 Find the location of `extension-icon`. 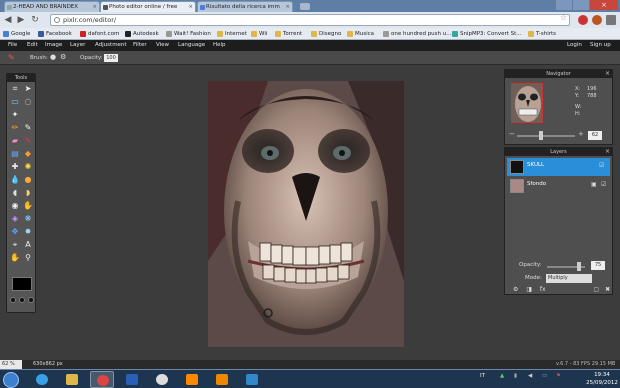

extension-icon is located at coordinates (597, 20).